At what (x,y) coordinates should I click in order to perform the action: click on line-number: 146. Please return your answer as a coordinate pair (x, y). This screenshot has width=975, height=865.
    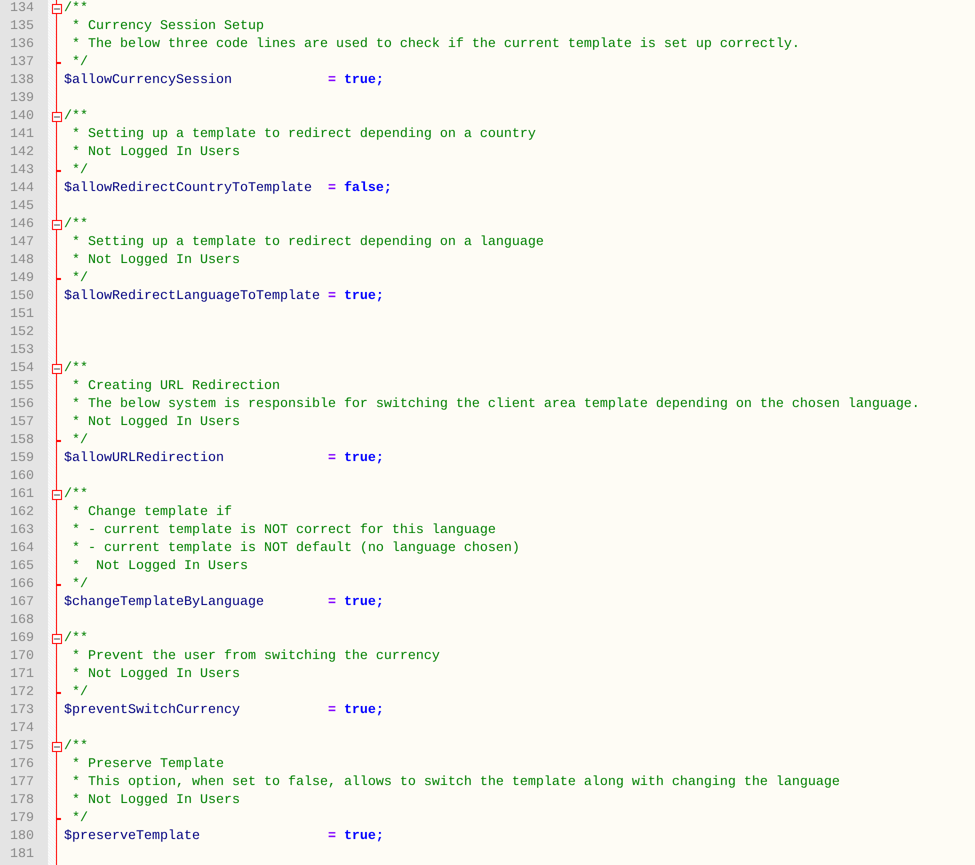
    Looking at the image, I should click on (22, 225).